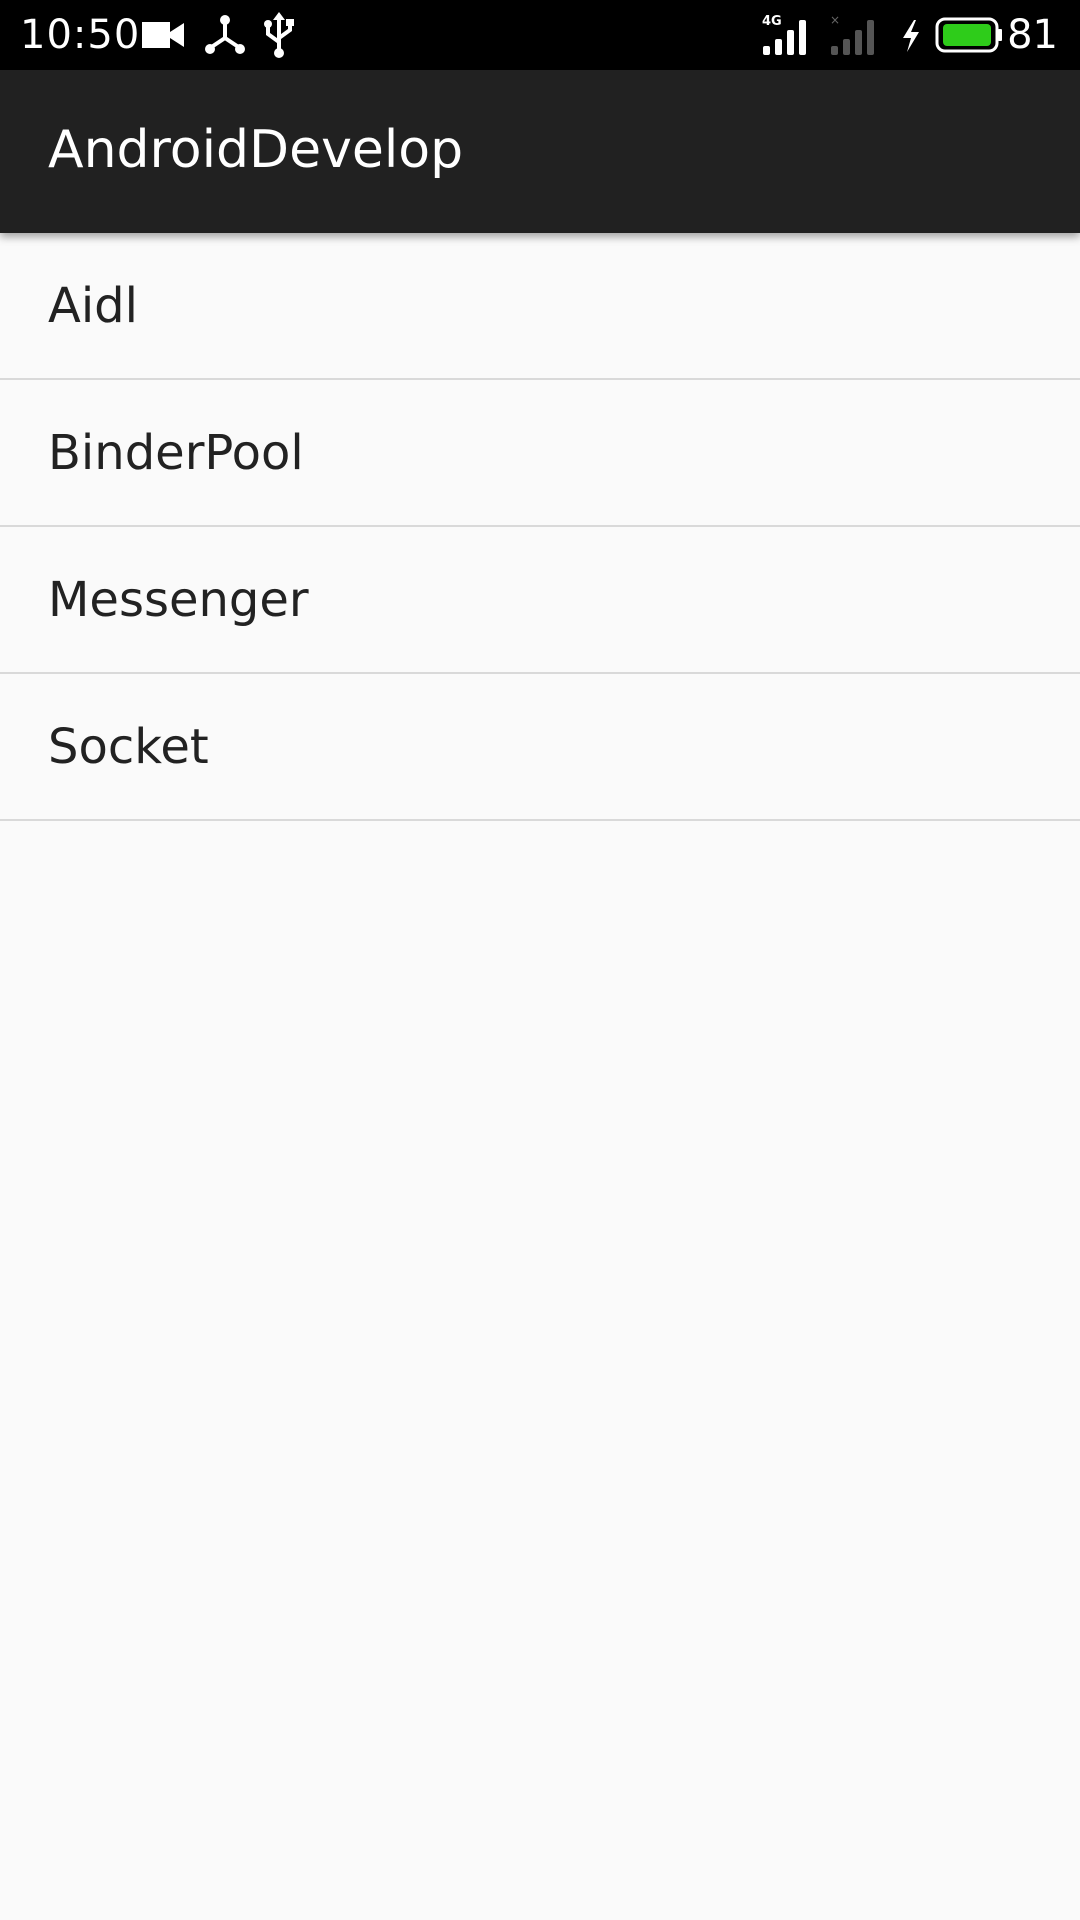  I want to click on list-item-label: Messenger, so click(178, 600).